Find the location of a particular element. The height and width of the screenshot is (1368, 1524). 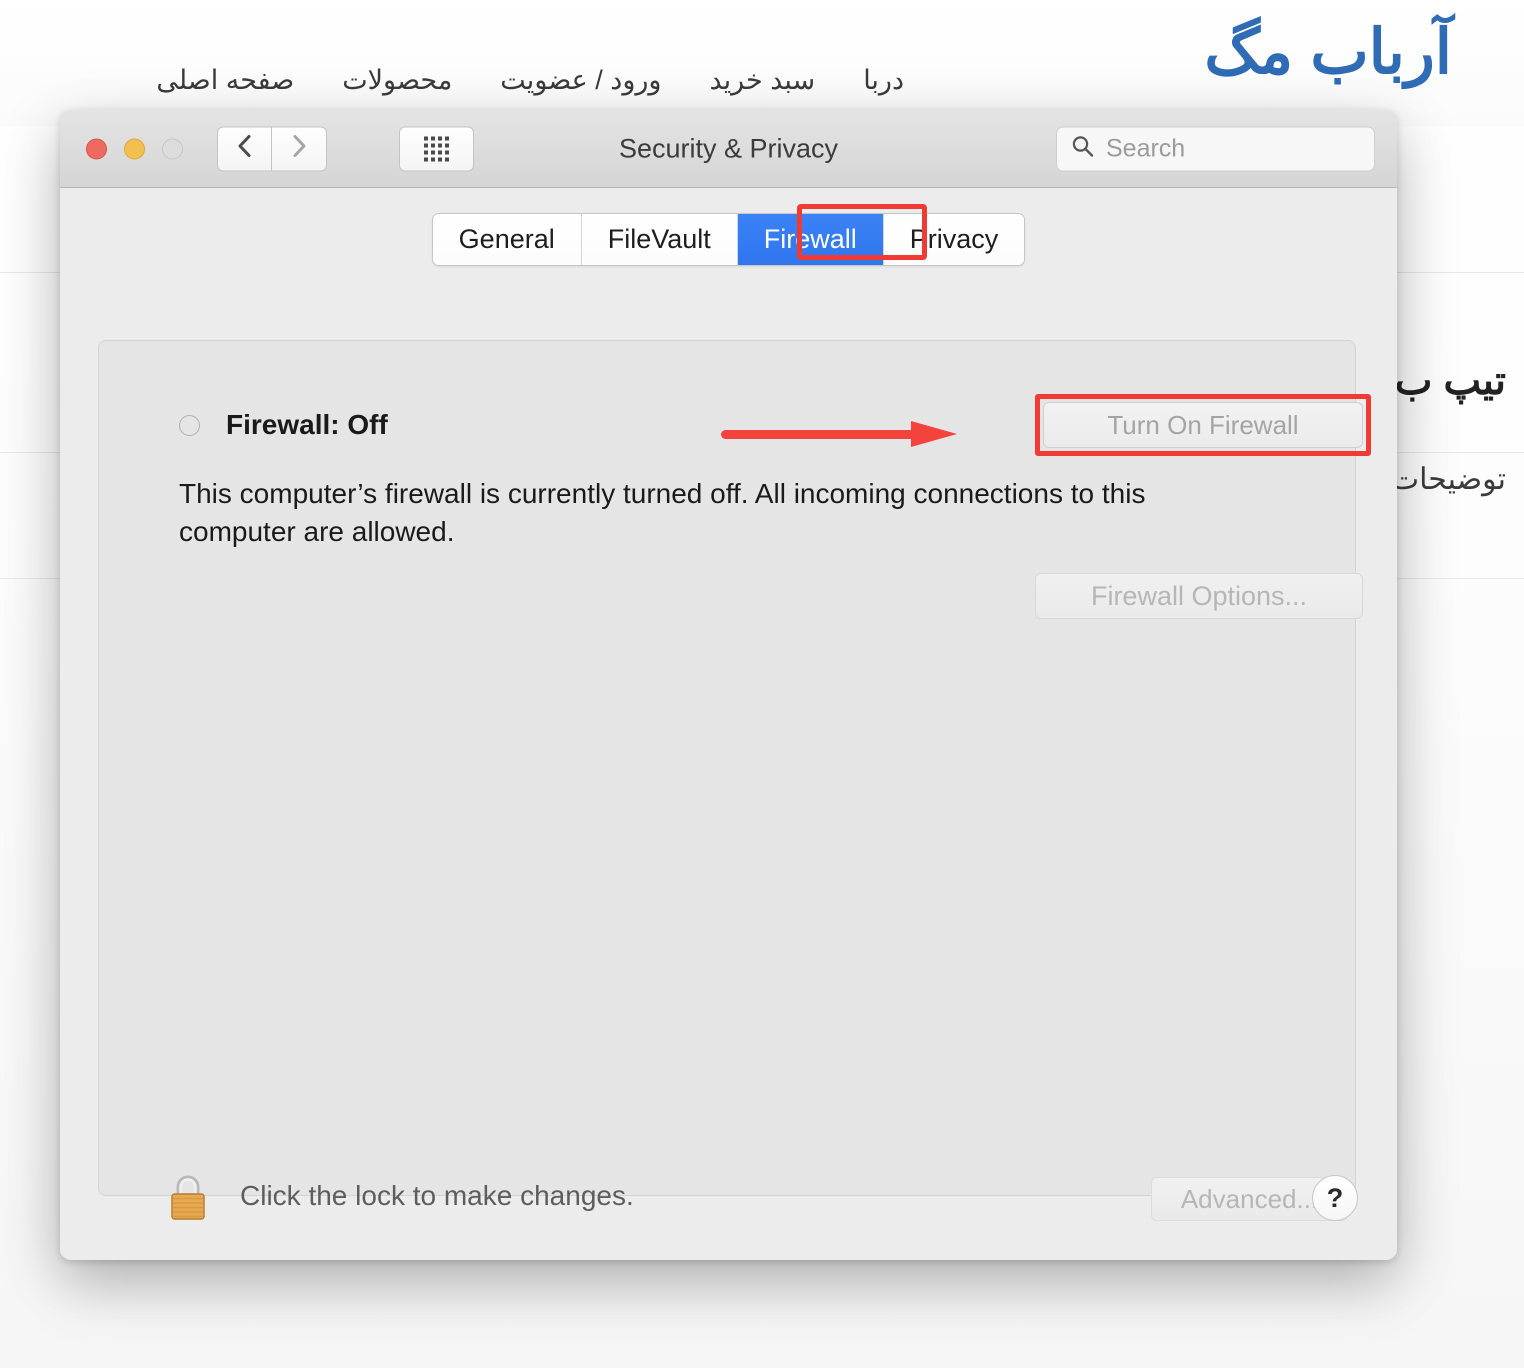

annotation-arrow-icon is located at coordinates (839, 434).